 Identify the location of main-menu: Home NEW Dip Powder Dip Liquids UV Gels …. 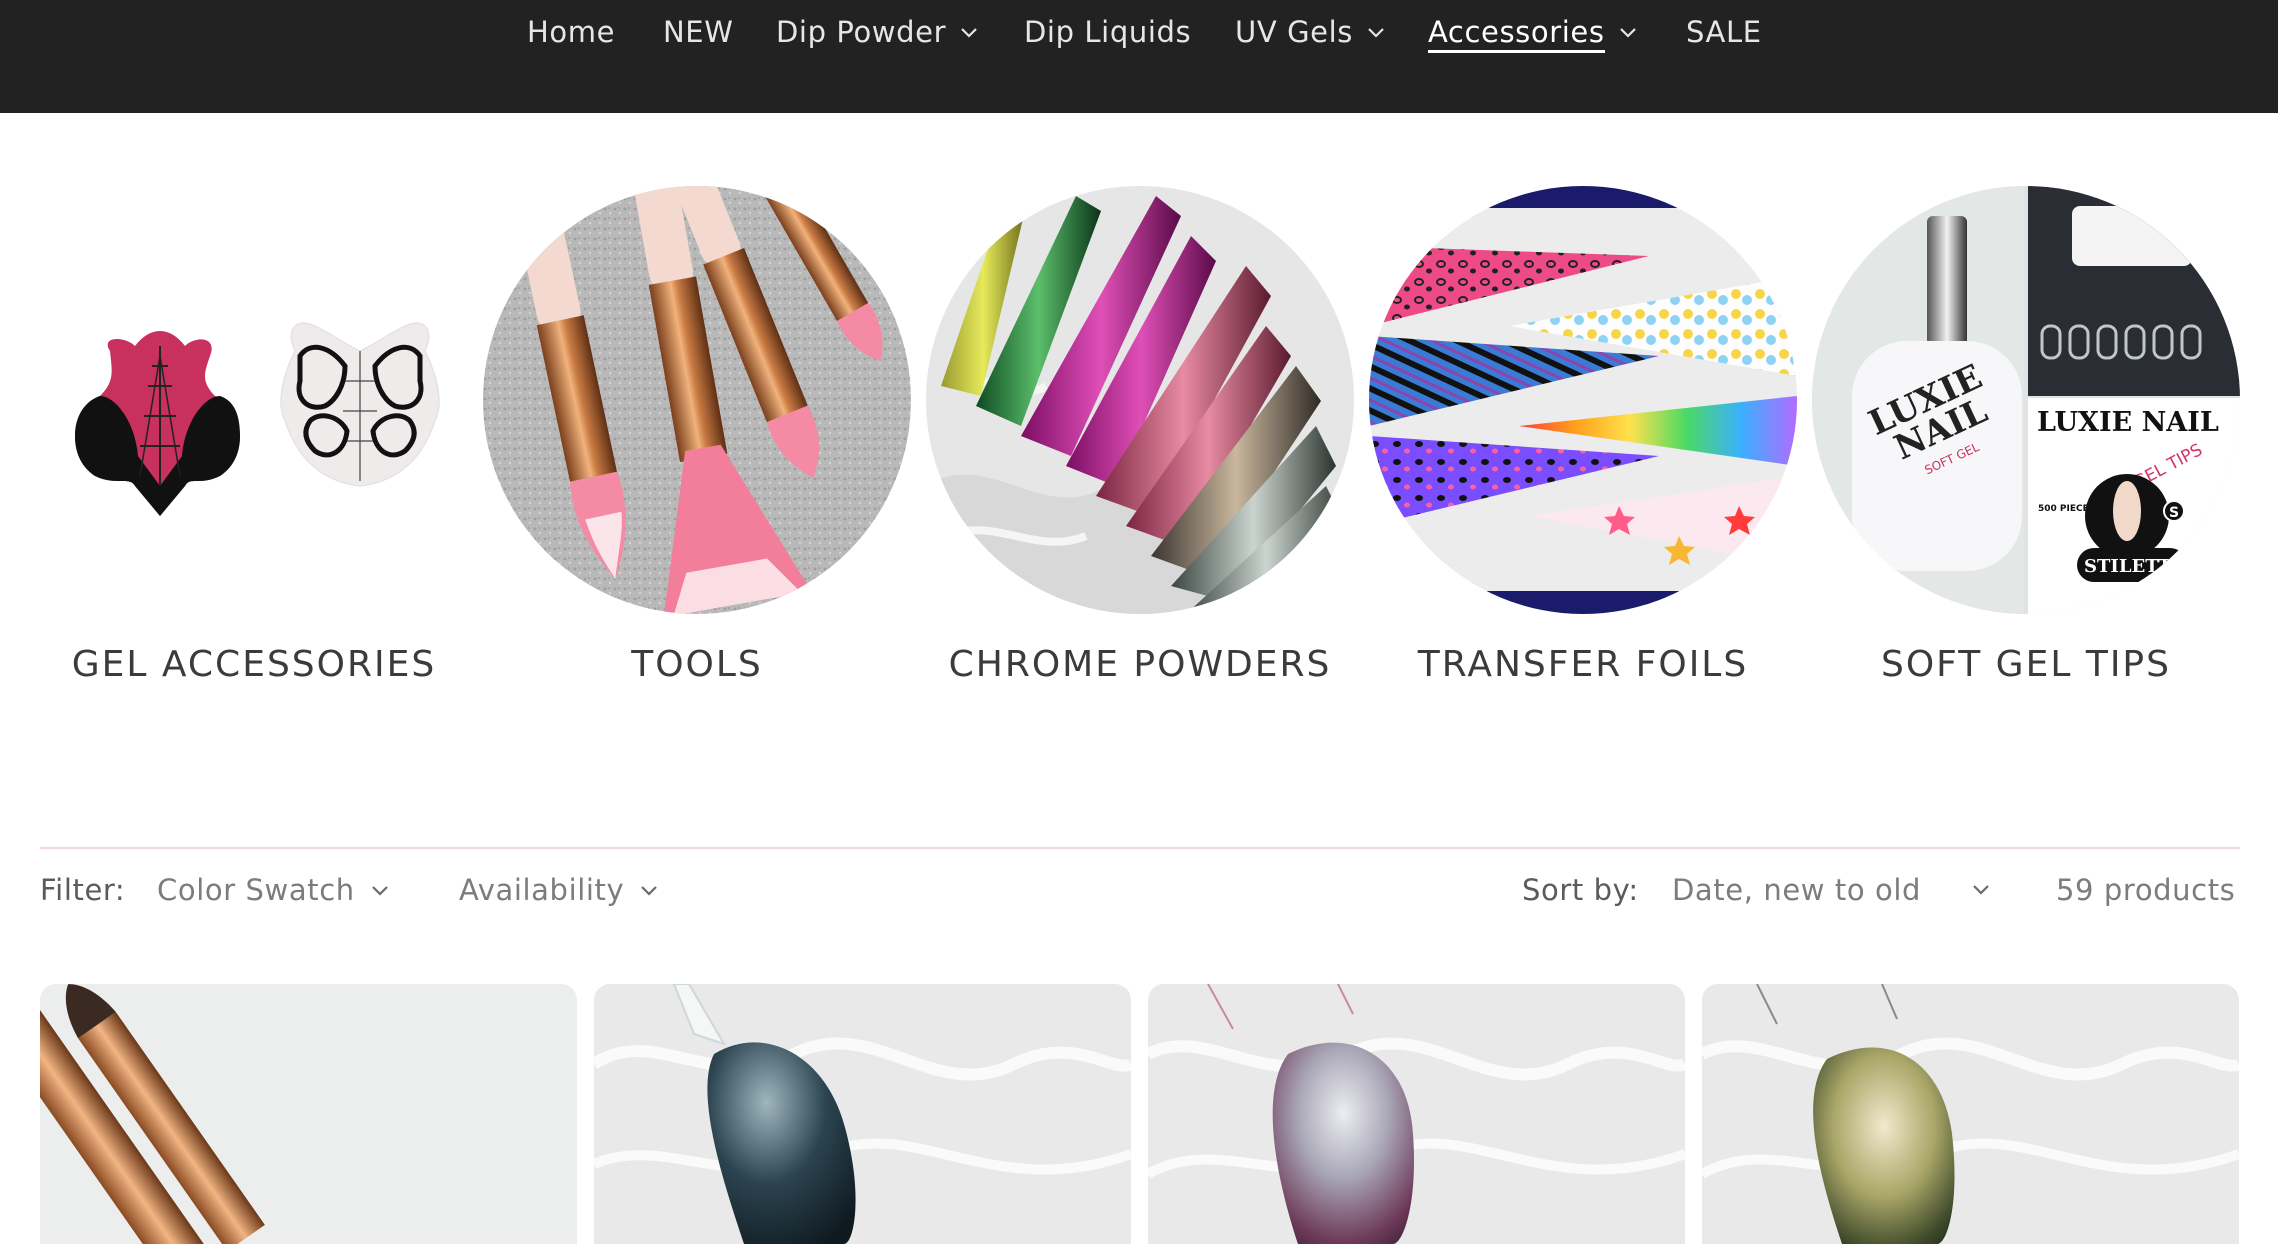
(1139, 31).